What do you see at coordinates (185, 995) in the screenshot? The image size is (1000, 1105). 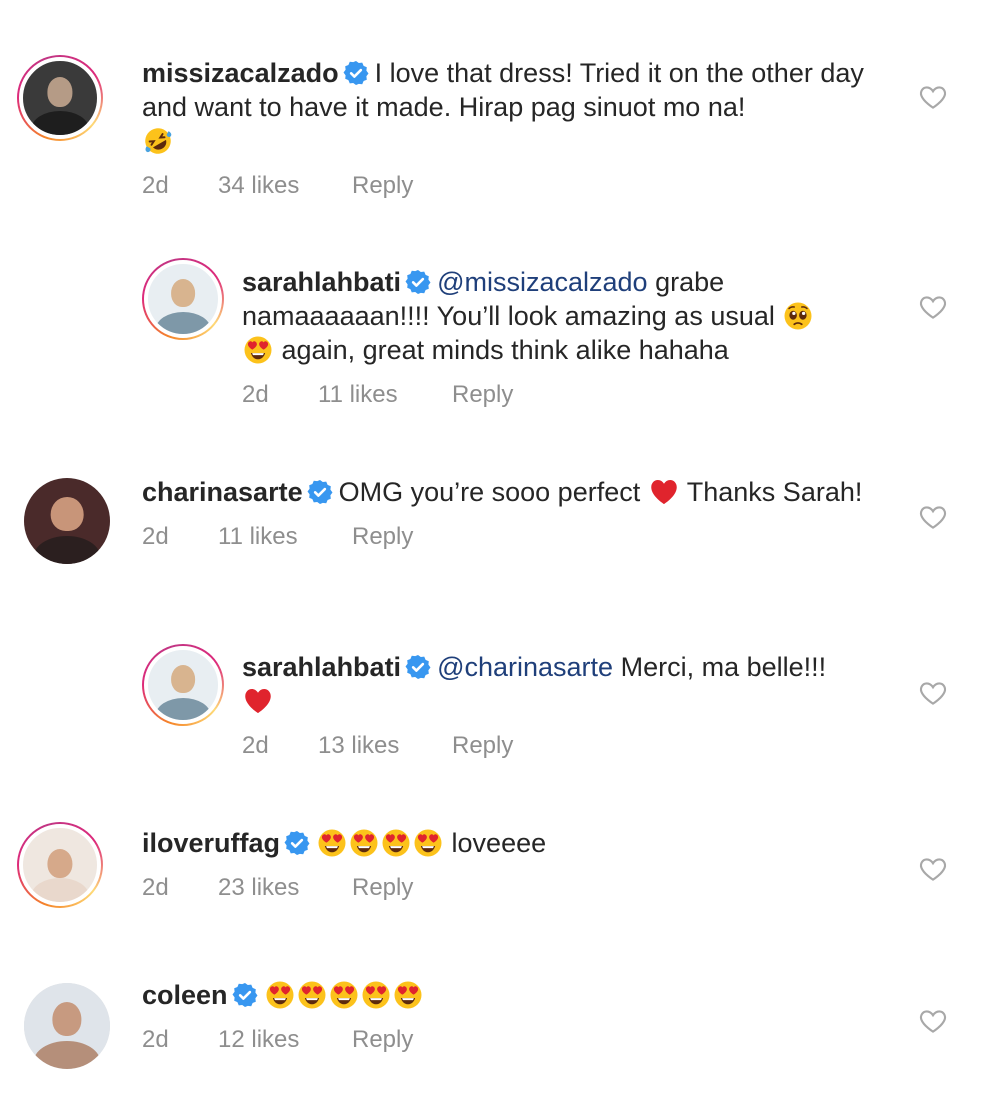 I see `comment-username: coleen` at bounding box center [185, 995].